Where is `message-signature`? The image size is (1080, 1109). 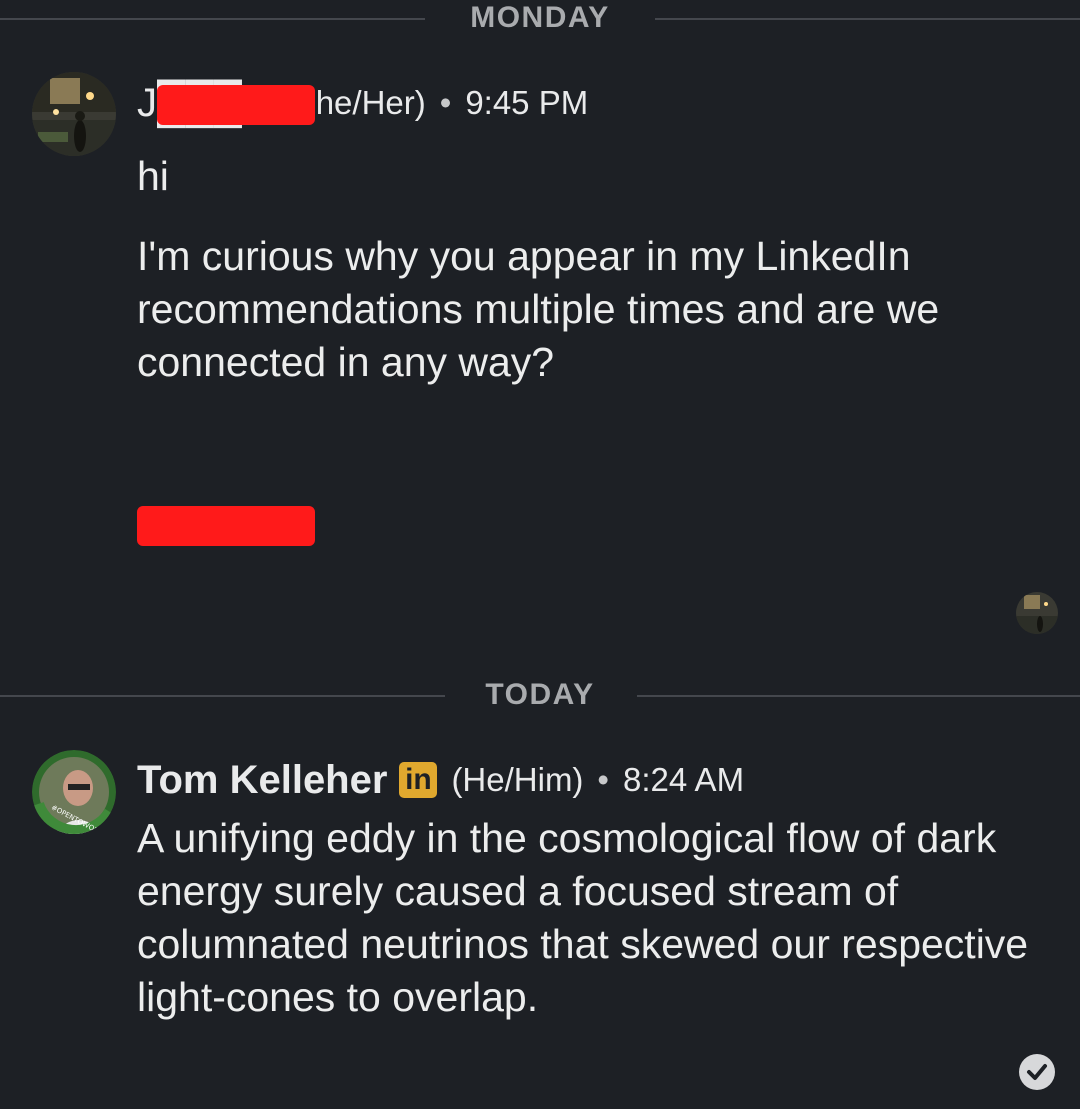 message-signature is located at coordinates (237, 524).